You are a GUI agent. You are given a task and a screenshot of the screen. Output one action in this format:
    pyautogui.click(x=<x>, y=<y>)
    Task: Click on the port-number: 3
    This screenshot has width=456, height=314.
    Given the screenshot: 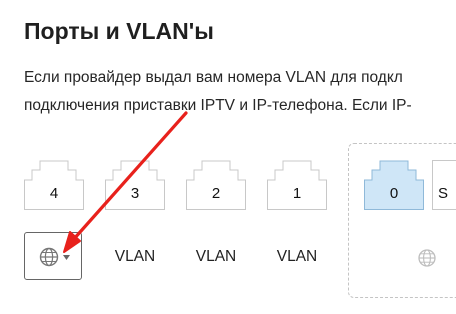 What is the action you would take?
    pyautogui.click(x=135, y=193)
    